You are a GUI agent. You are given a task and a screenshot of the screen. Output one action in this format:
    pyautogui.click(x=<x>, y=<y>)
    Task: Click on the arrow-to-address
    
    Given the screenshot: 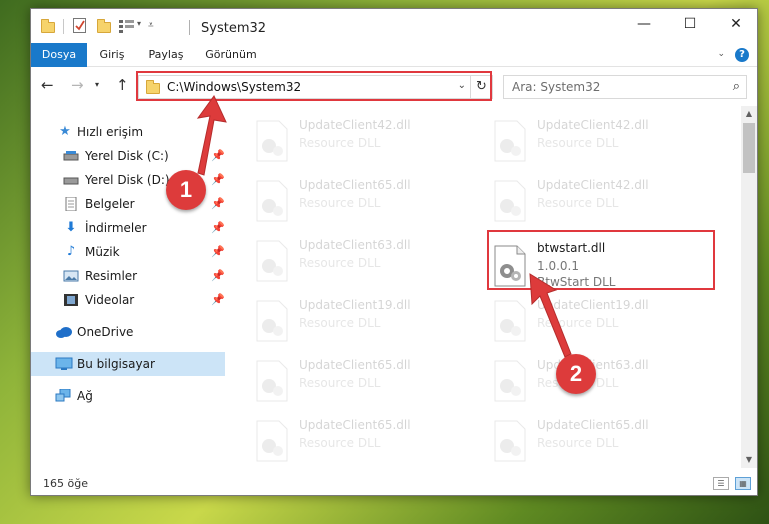 What is the action you would take?
    pyautogui.click(x=211, y=135)
    